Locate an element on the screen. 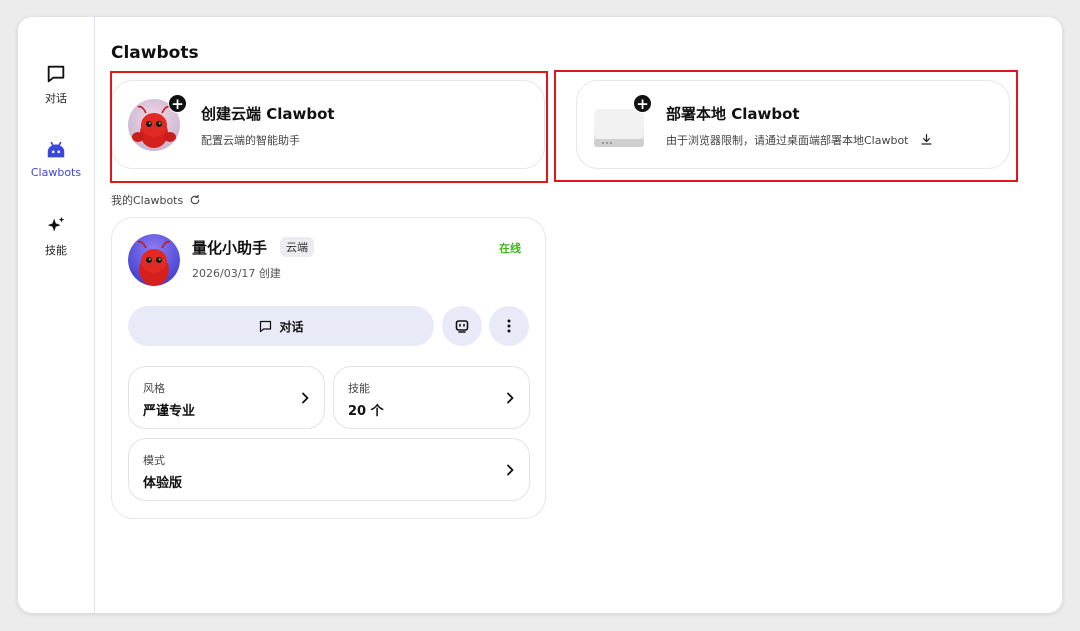 The width and height of the screenshot is (1080, 631). chat-button: 对话 is located at coordinates (281, 326).